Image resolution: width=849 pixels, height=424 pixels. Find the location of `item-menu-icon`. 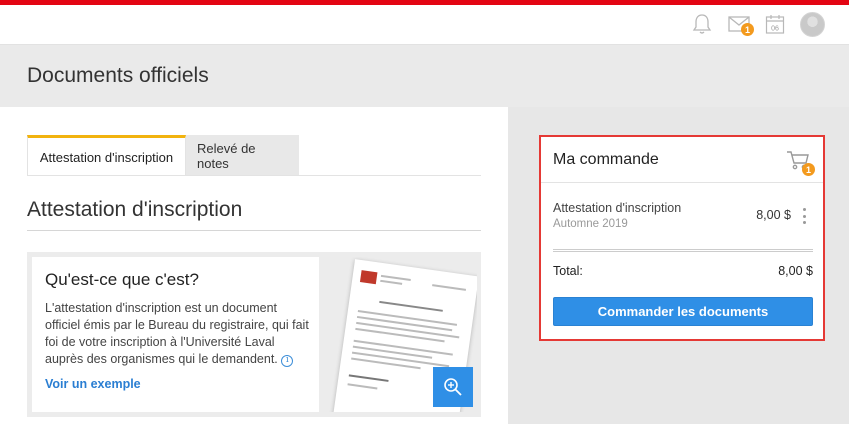

item-menu-icon is located at coordinates (804, 216).